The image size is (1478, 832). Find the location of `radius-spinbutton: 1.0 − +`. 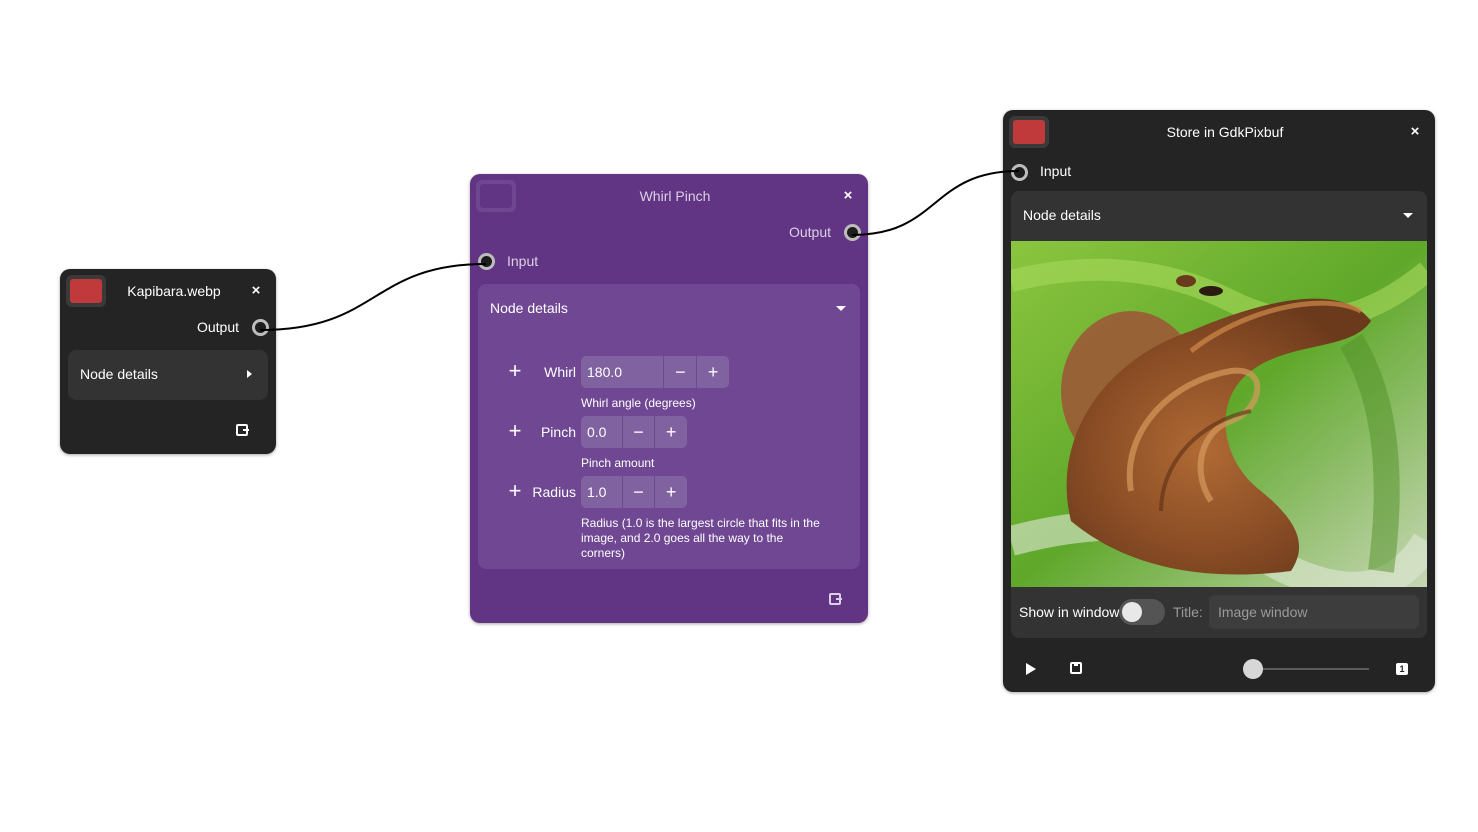

radius-spinbutton: 1.0 − + is located at coordinates (634, 492).